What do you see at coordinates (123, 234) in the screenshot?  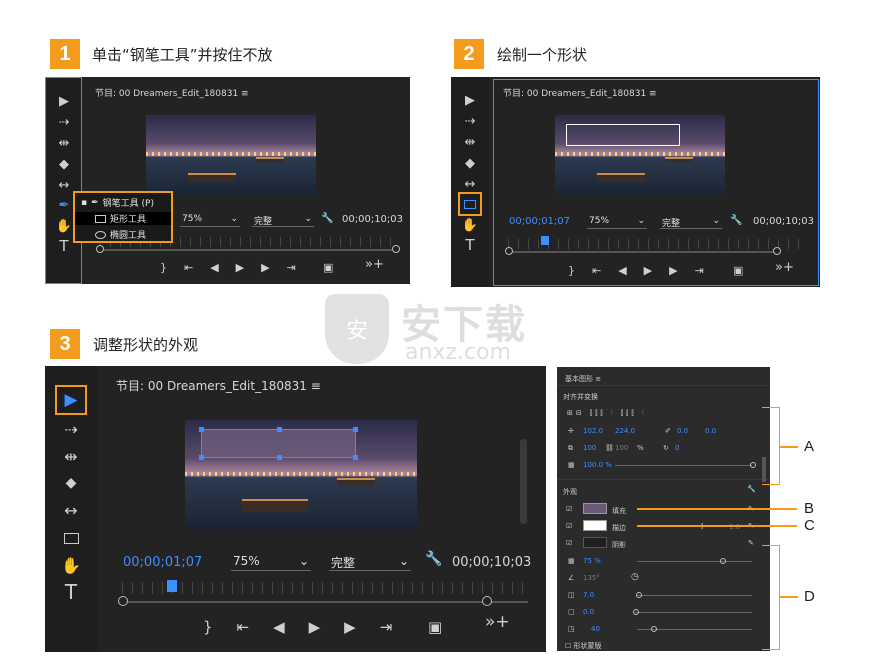 I see `menu-item-ellipse: 椭圆工具` at bounding box center [123, 234].